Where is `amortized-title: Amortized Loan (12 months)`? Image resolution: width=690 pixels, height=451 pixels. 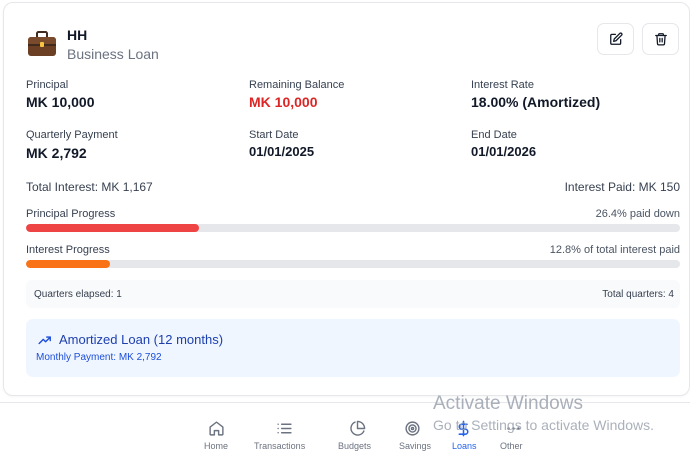
amortized-title: Amortized Loan (12 months) is located at coordinates (141, 339).